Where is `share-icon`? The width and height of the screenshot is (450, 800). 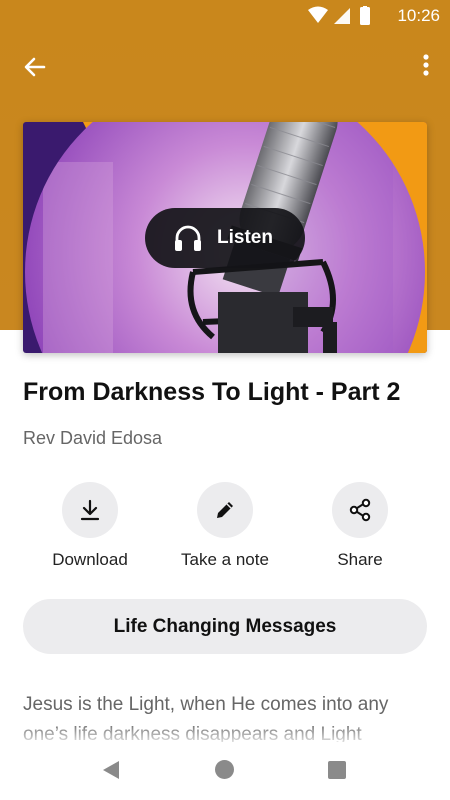 share-icon is located at coordinates (360, 510).